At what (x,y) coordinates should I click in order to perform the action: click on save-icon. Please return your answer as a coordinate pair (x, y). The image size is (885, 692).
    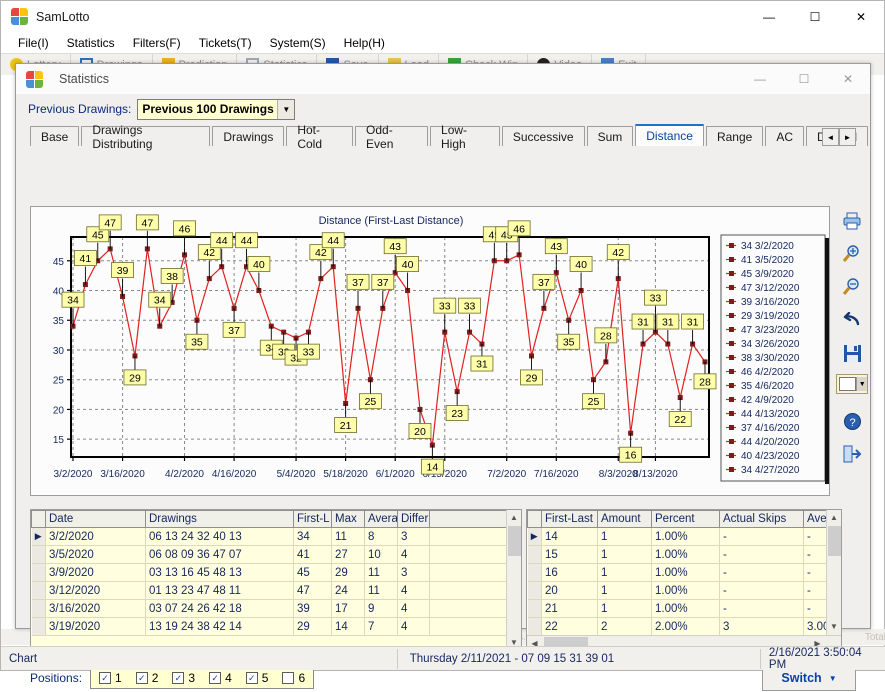
    Looking at the image, I should click on (852, 353).